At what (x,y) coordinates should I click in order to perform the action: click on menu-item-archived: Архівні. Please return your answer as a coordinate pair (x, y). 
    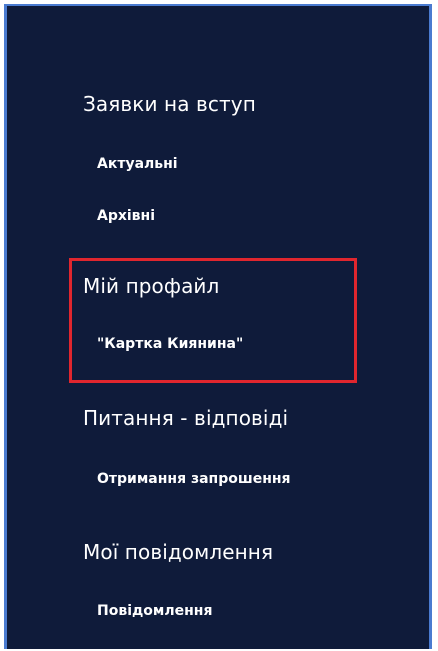
    Looking at the image, I should click on (126, 216).